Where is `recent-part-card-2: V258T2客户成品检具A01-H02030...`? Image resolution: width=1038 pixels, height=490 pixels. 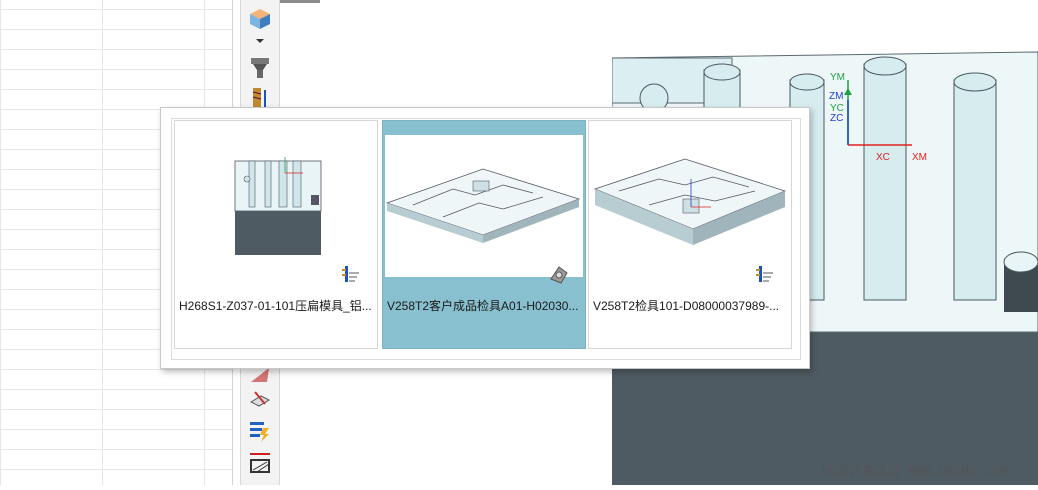 recent-part-card-2: V258T2客户成品检具A01-H02030... is located at coordinates (484, 234).